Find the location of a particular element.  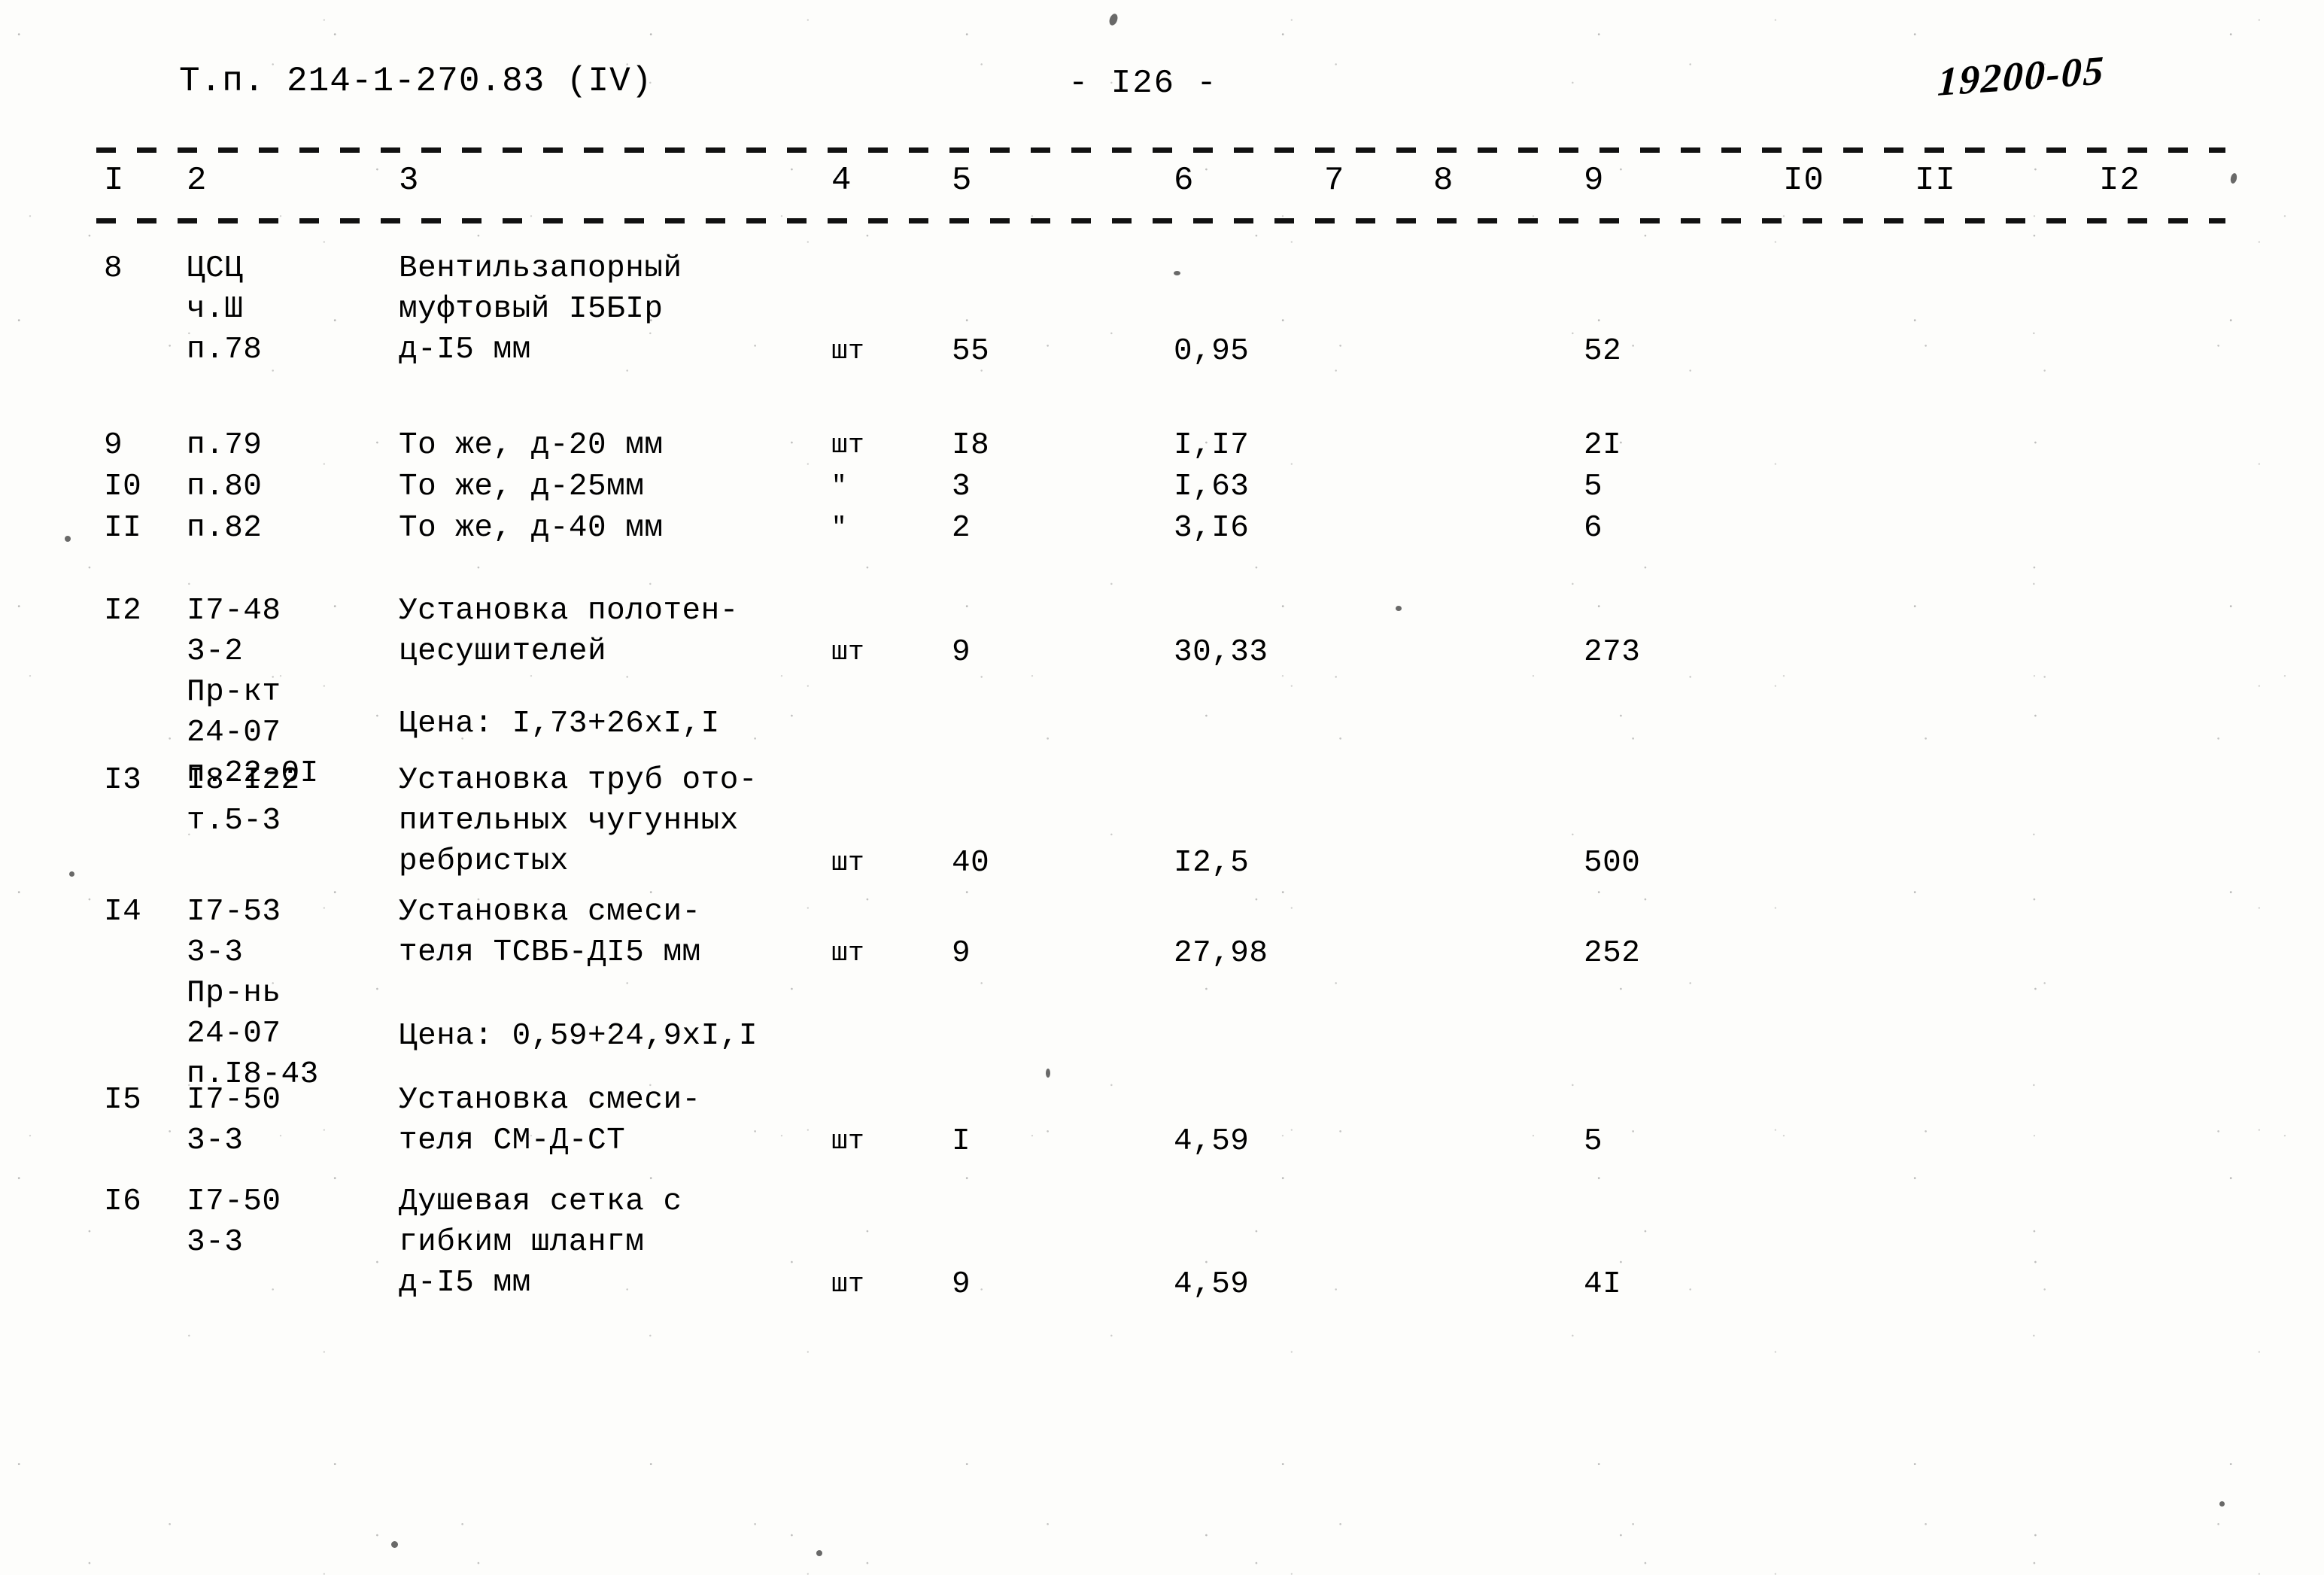

row-price-cell: 0,95 is located at coordinates (1212, 351).